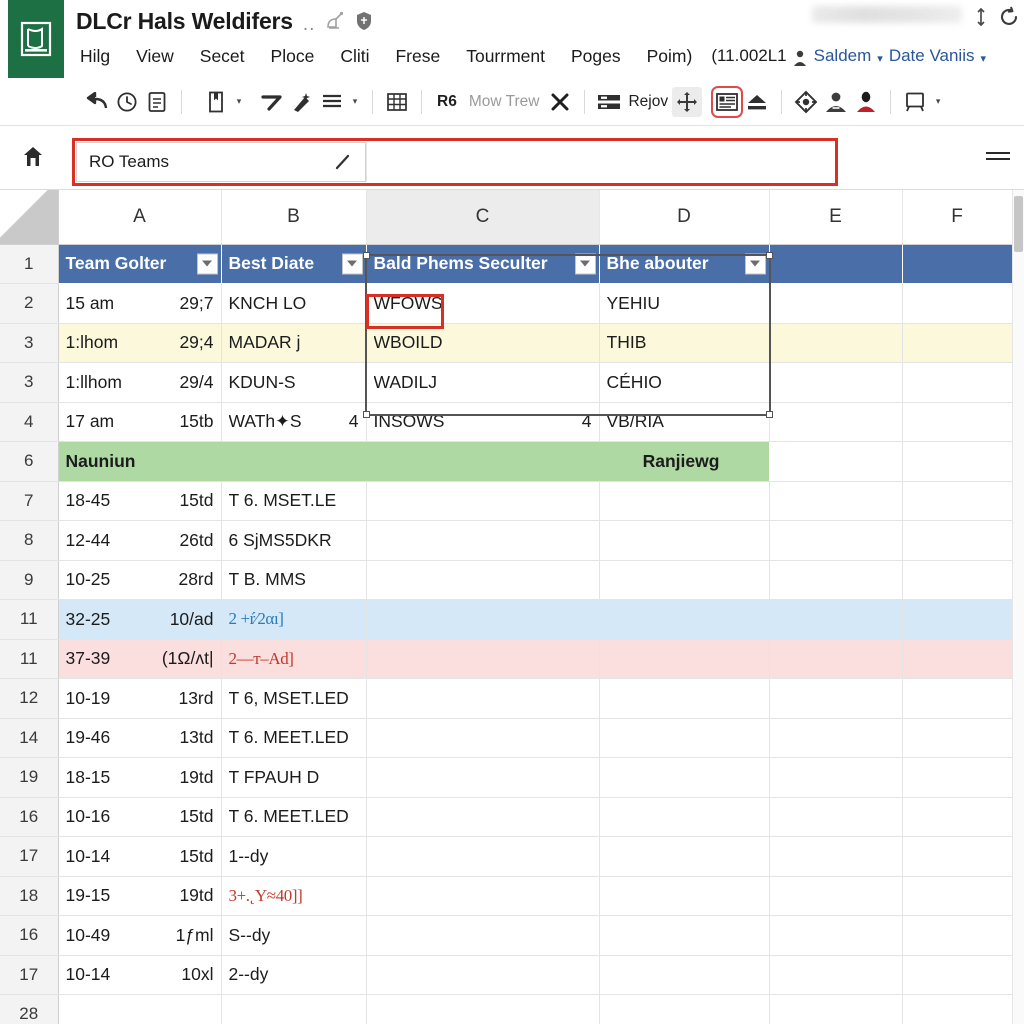 The width and height of the screenshot is (1024, 1024). I want to click on cell-b, so click(294, 1009).